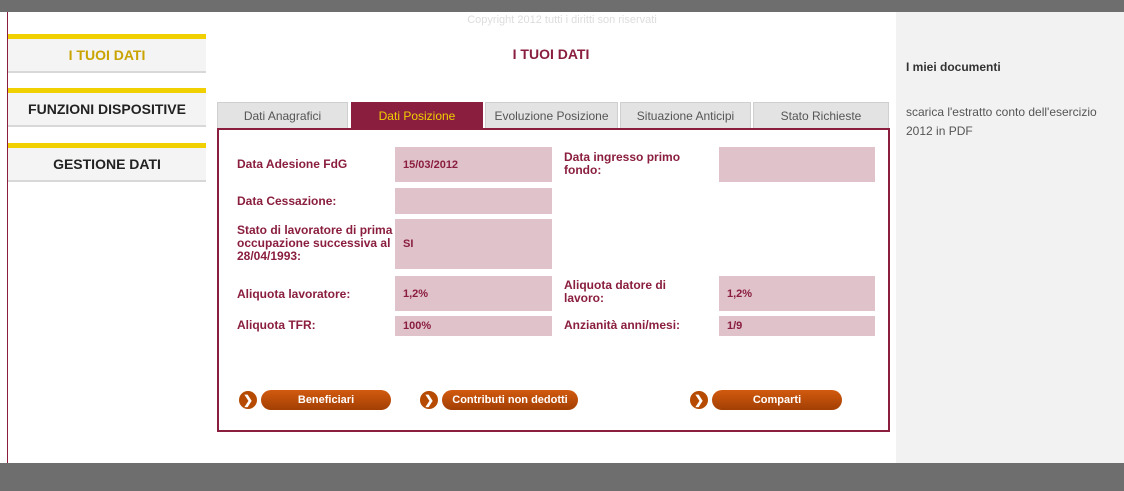 The width and height of the screenshot is (1124, 491). What do you see at coordinates (939, 131) in the screenshot?
I see `link-line-2: 2012 in PDF` at bounding box center [939, 131].